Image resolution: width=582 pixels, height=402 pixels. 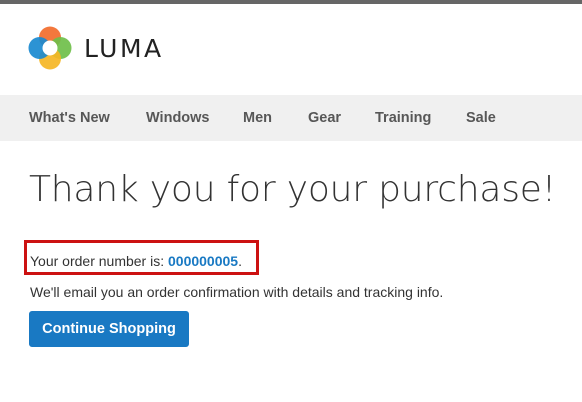 I want to click on store-logo: LUMA, so click(x=96, y=48).